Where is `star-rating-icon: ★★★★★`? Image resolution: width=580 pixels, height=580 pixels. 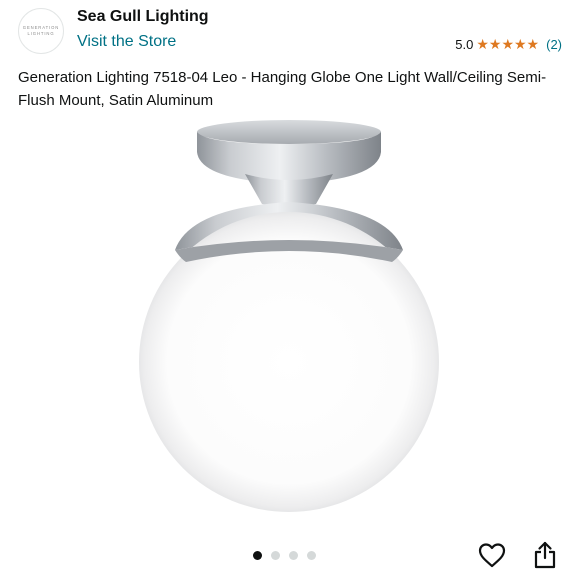
star-rating-icon: ★★★★★ is located at coordinates (508, 44).